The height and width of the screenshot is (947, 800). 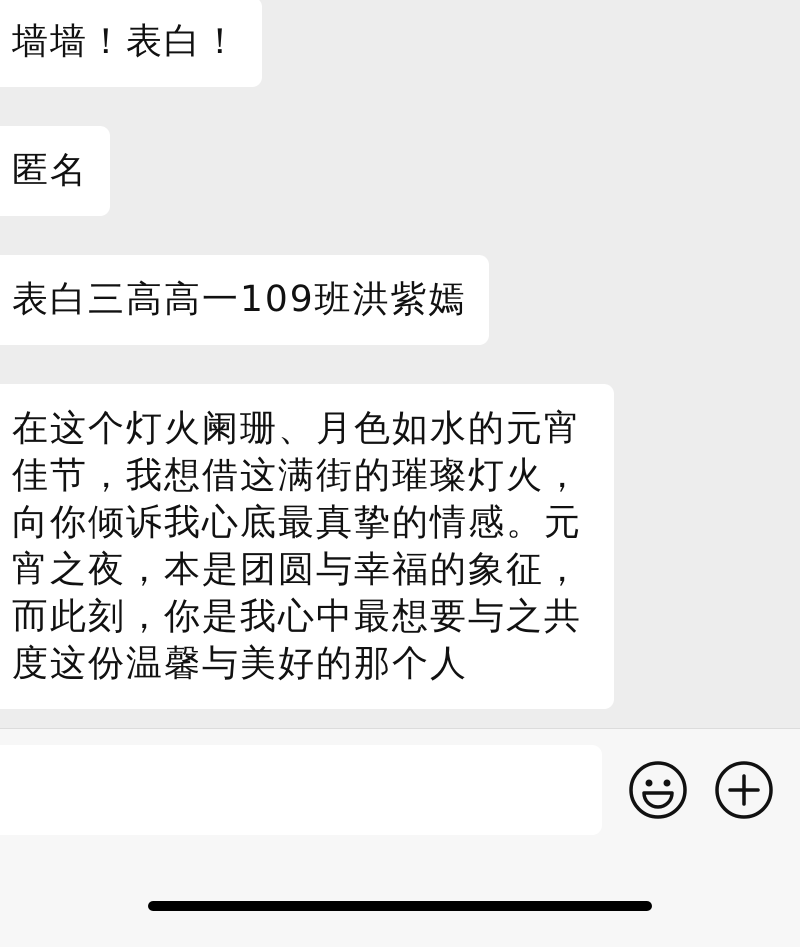 I want to click on message-bubble: 匿名, so click(x=55, y=171).